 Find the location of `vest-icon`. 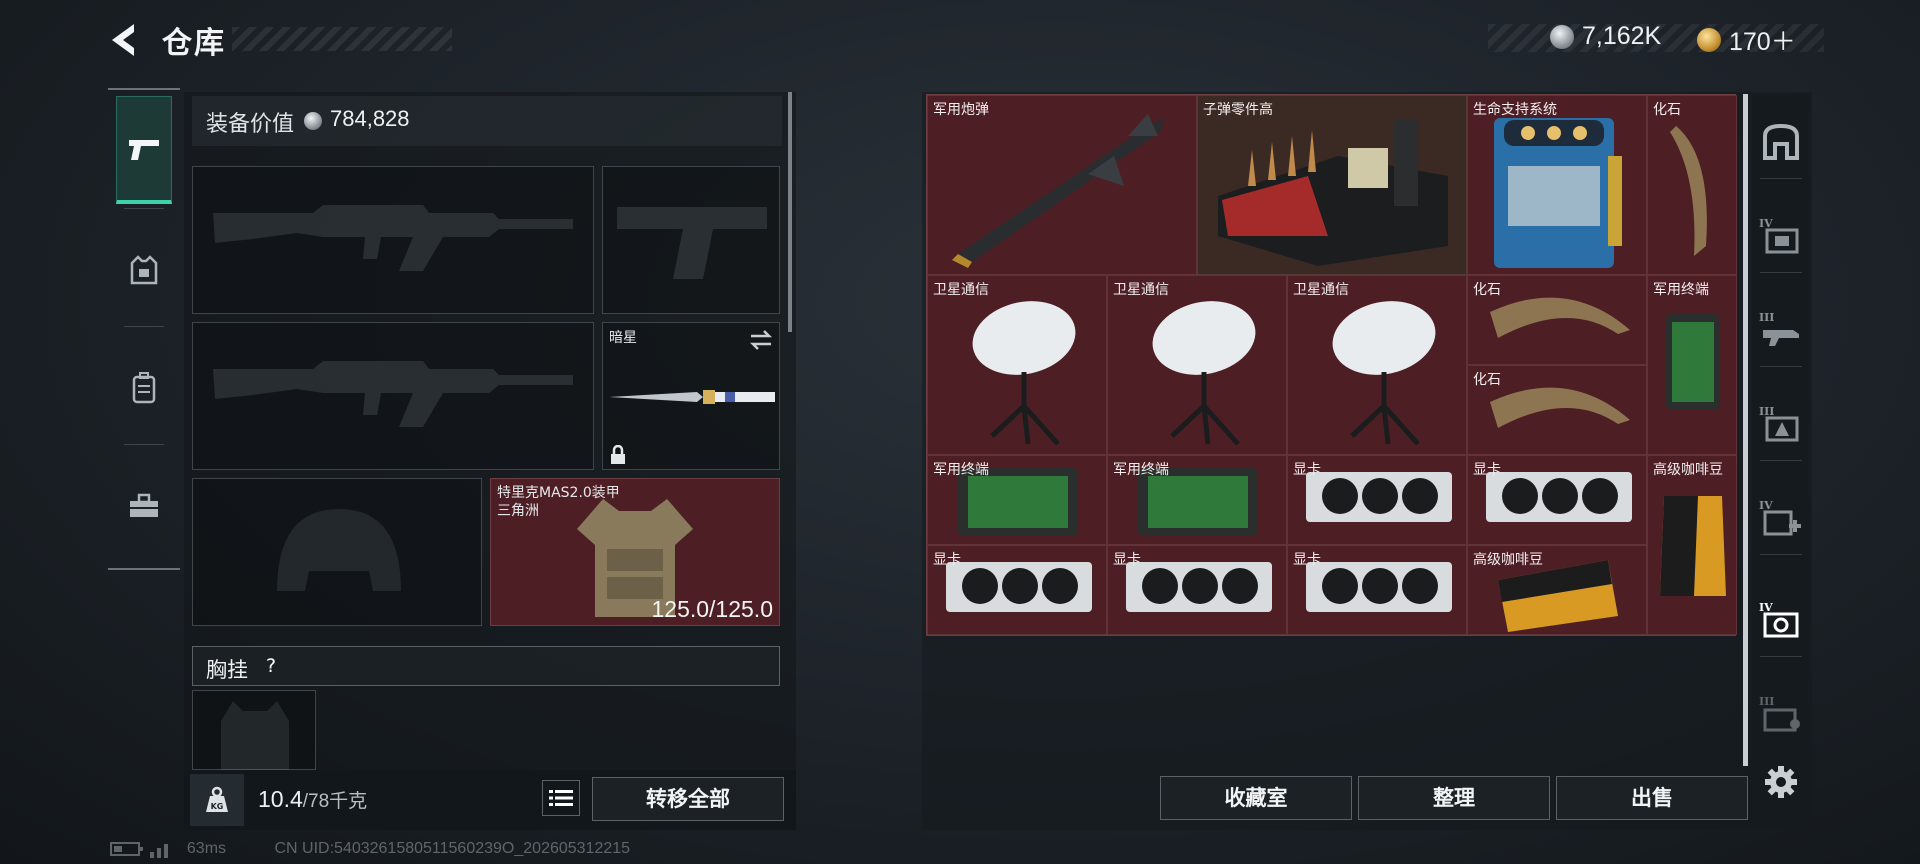

vest-icon is located at coordinates (144, 270).